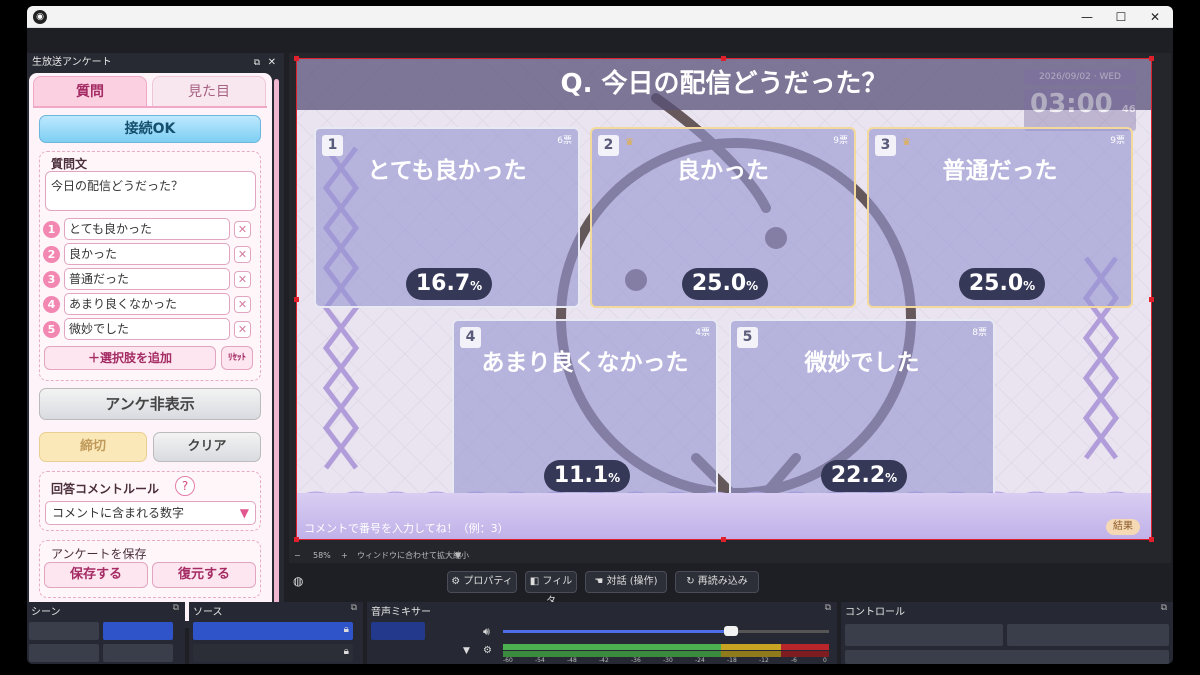 This screenshot has height=675, width=1200. Describe the element at coordinates (273, 653) in the screenshot. I see `source-item: 🔒︎` at that location.